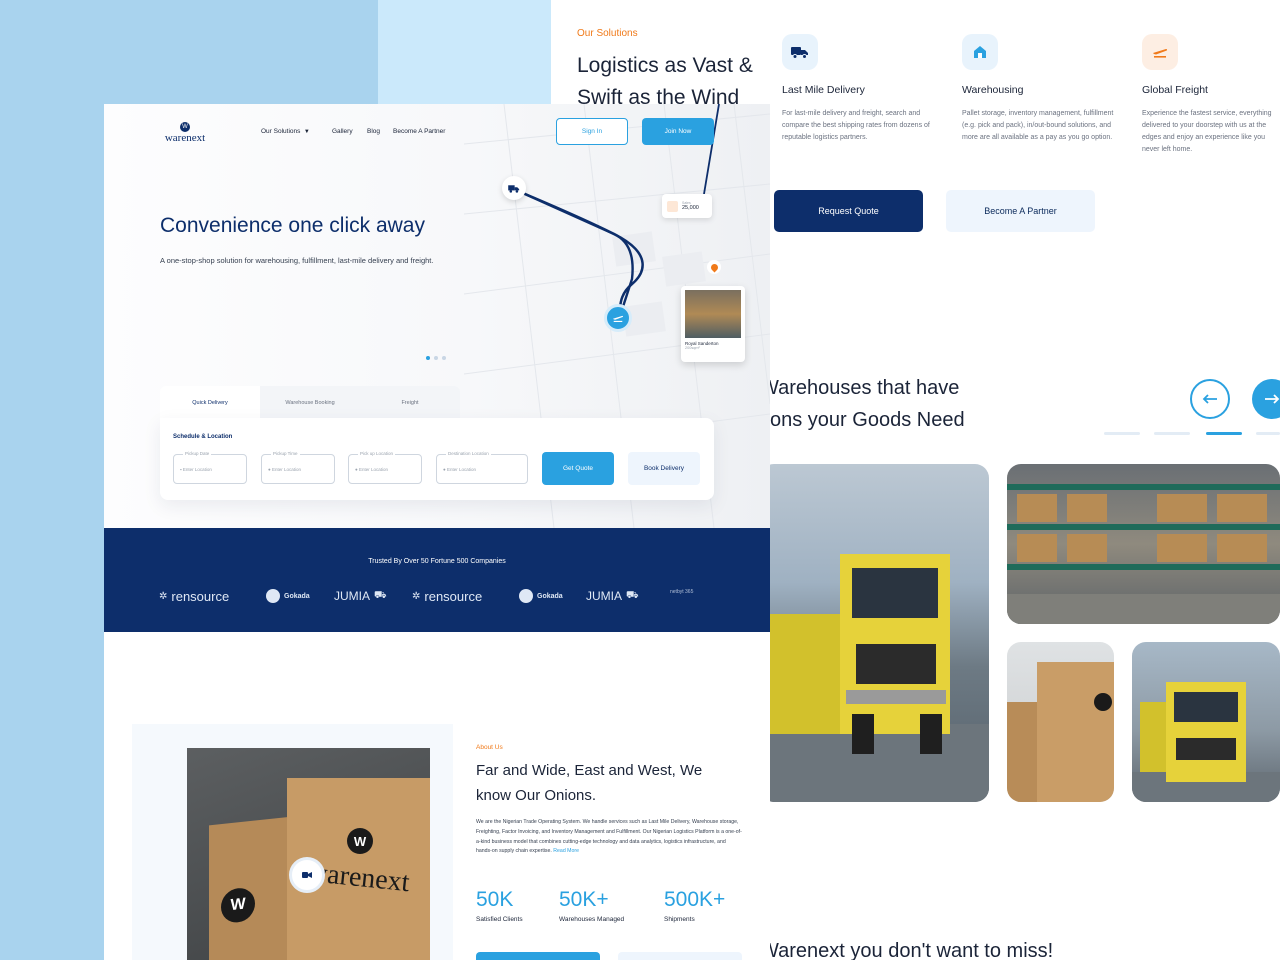  I want to click on join-now-button: Join Now, so click(678, 131).